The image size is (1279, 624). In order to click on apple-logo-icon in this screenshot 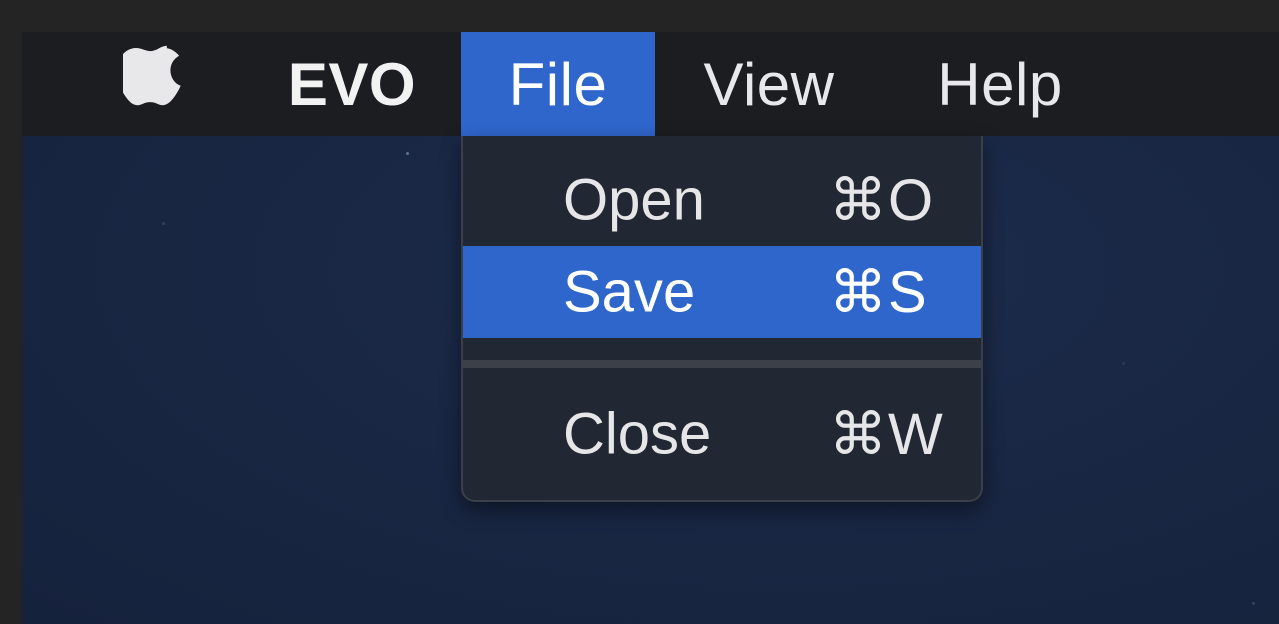, I will do `click(154, 84)`.